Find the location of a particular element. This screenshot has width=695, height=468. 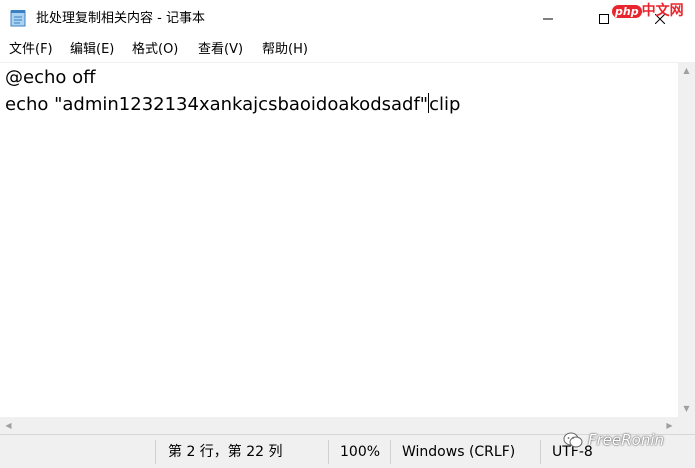

title-bar: 批处理复制相关内容 - 记事本 is located at coordinates (347, 19).